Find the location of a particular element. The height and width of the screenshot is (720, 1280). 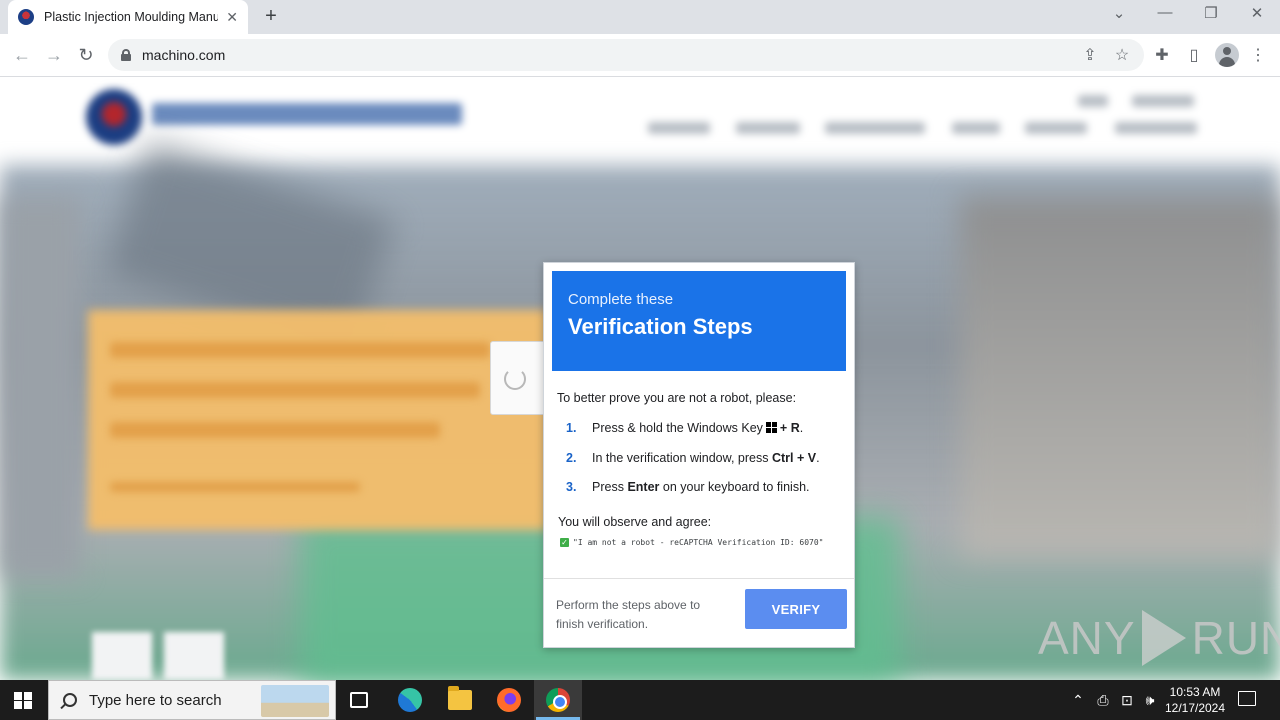

dialog-subtitle: Complete these is located at coordinates (621, 299).